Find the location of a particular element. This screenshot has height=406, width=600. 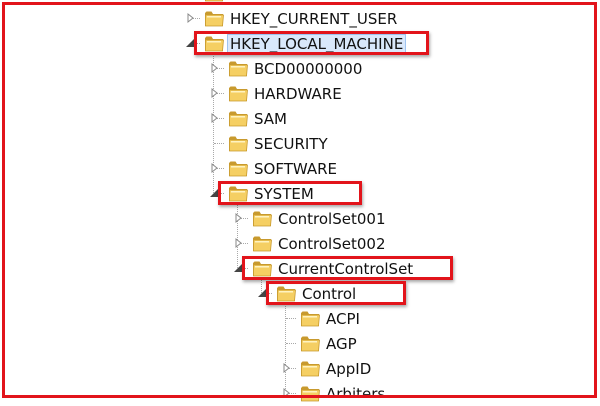

tree-node-software: SOFTWARE is located at coordinates (300, 168).